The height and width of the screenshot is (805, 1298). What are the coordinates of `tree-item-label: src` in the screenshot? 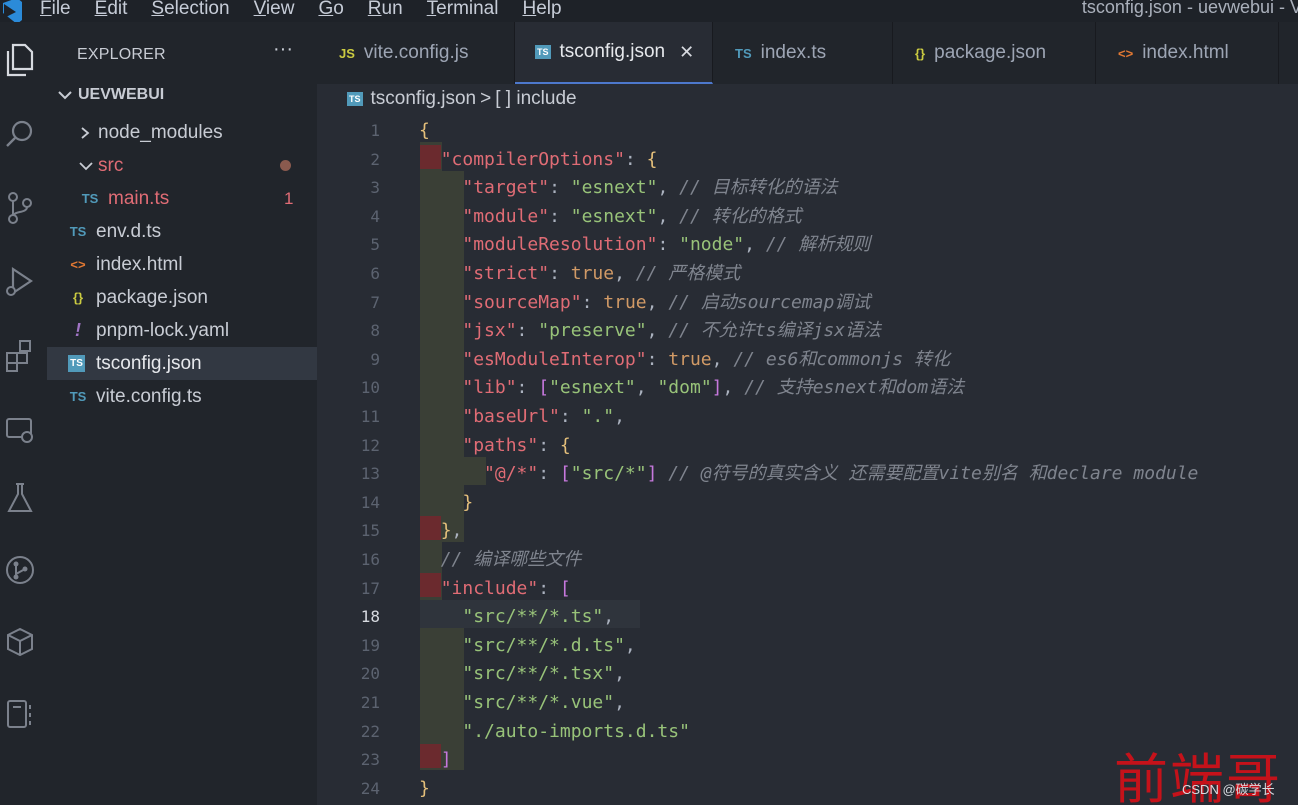 It's located at (111, 165).